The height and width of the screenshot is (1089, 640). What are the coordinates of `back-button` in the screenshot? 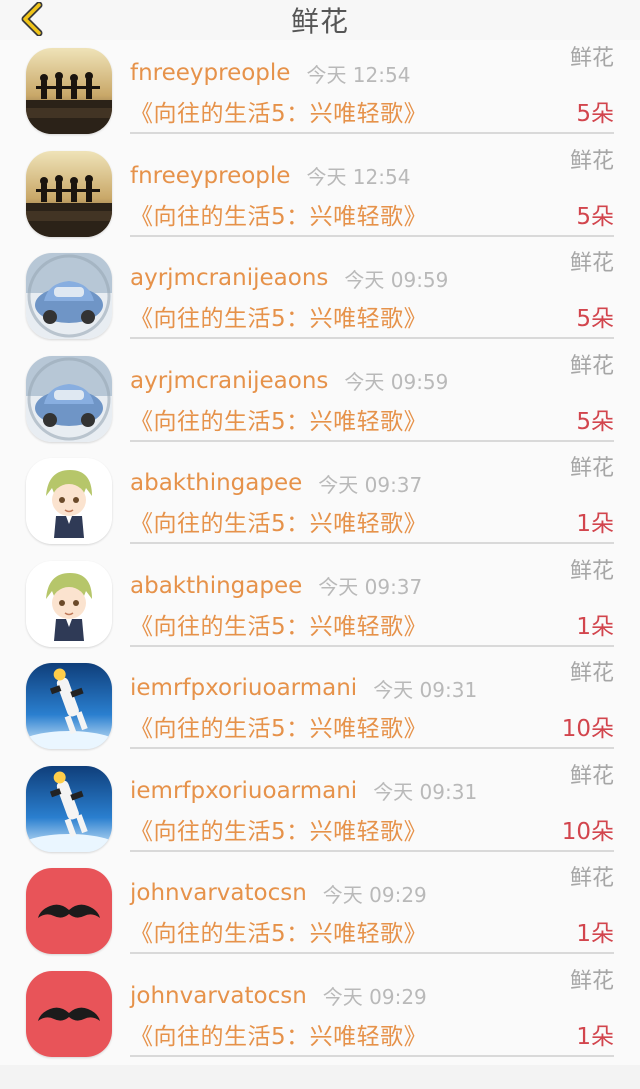 It's located at (32, 19).